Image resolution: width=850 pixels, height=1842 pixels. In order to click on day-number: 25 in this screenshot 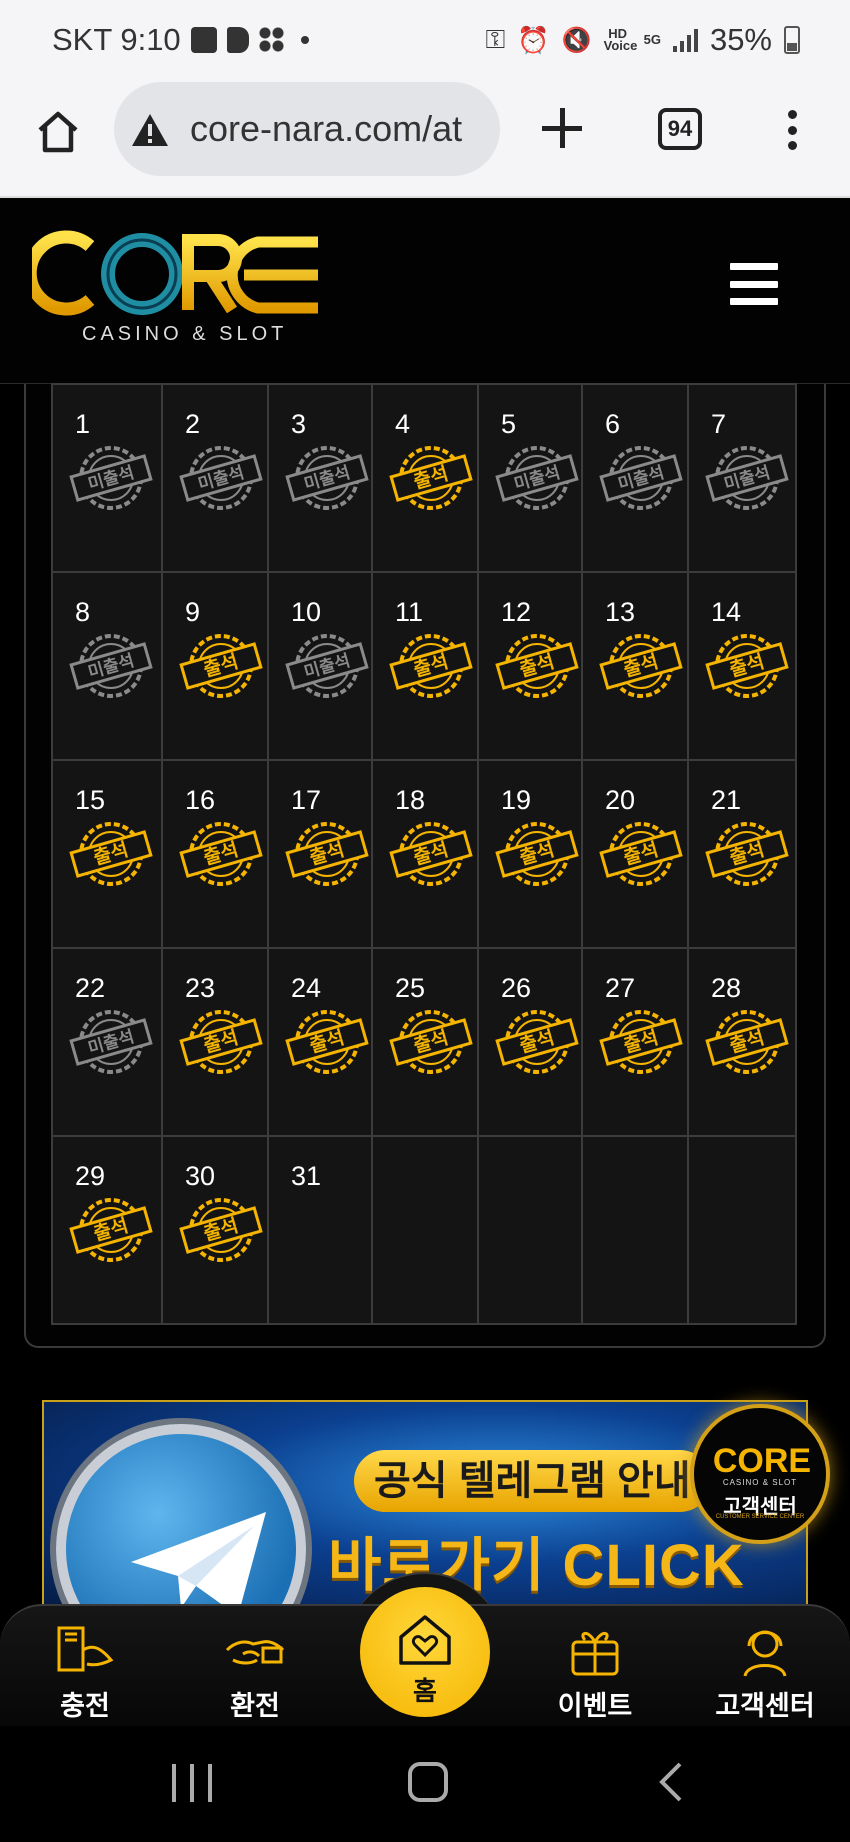, I will do `click(410, 988)`.